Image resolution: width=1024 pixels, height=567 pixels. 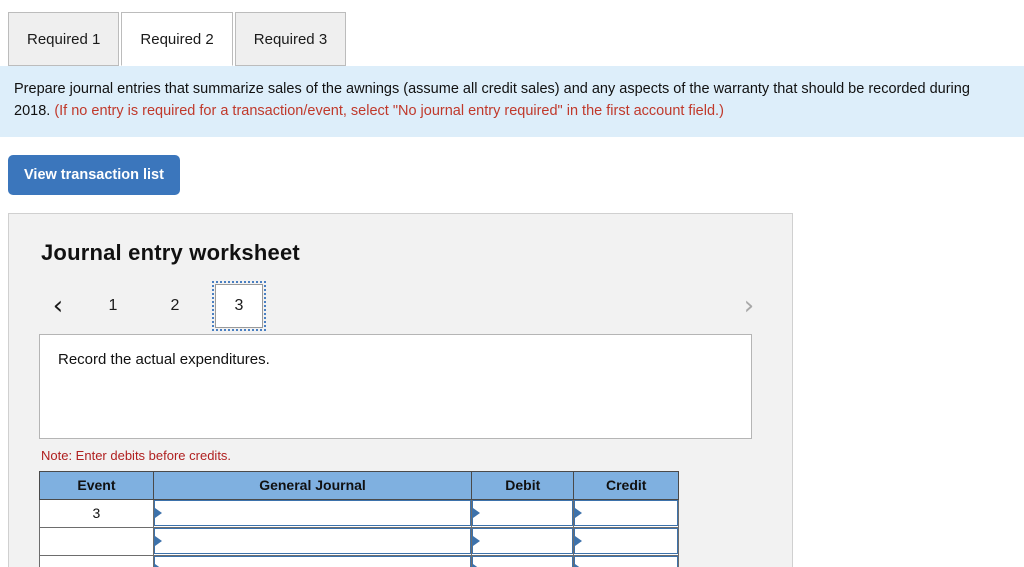 I want to click on tab-required-2: Required 2, so click(x=177, y=39).